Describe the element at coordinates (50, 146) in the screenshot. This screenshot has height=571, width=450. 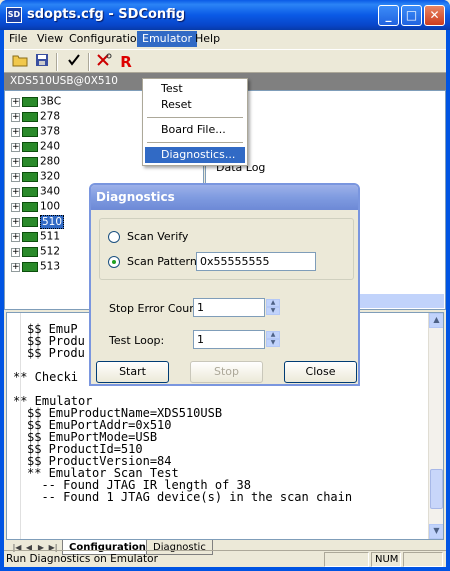
I see `tree-item-label: 240` at that location.